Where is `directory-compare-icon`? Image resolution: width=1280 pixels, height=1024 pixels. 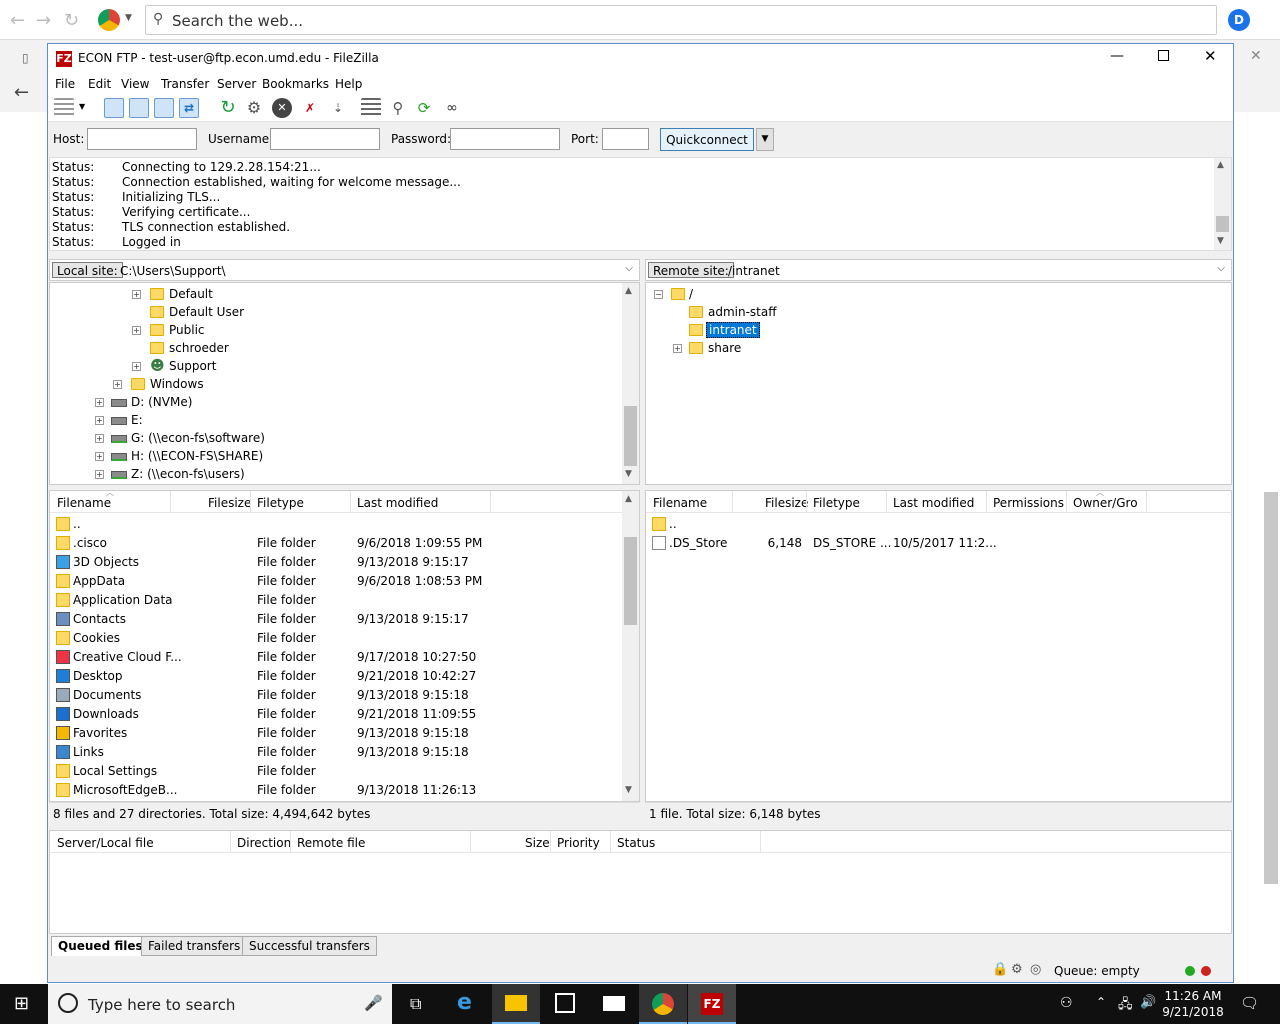
directory-compare-icon is located at coordinates (371, 108).